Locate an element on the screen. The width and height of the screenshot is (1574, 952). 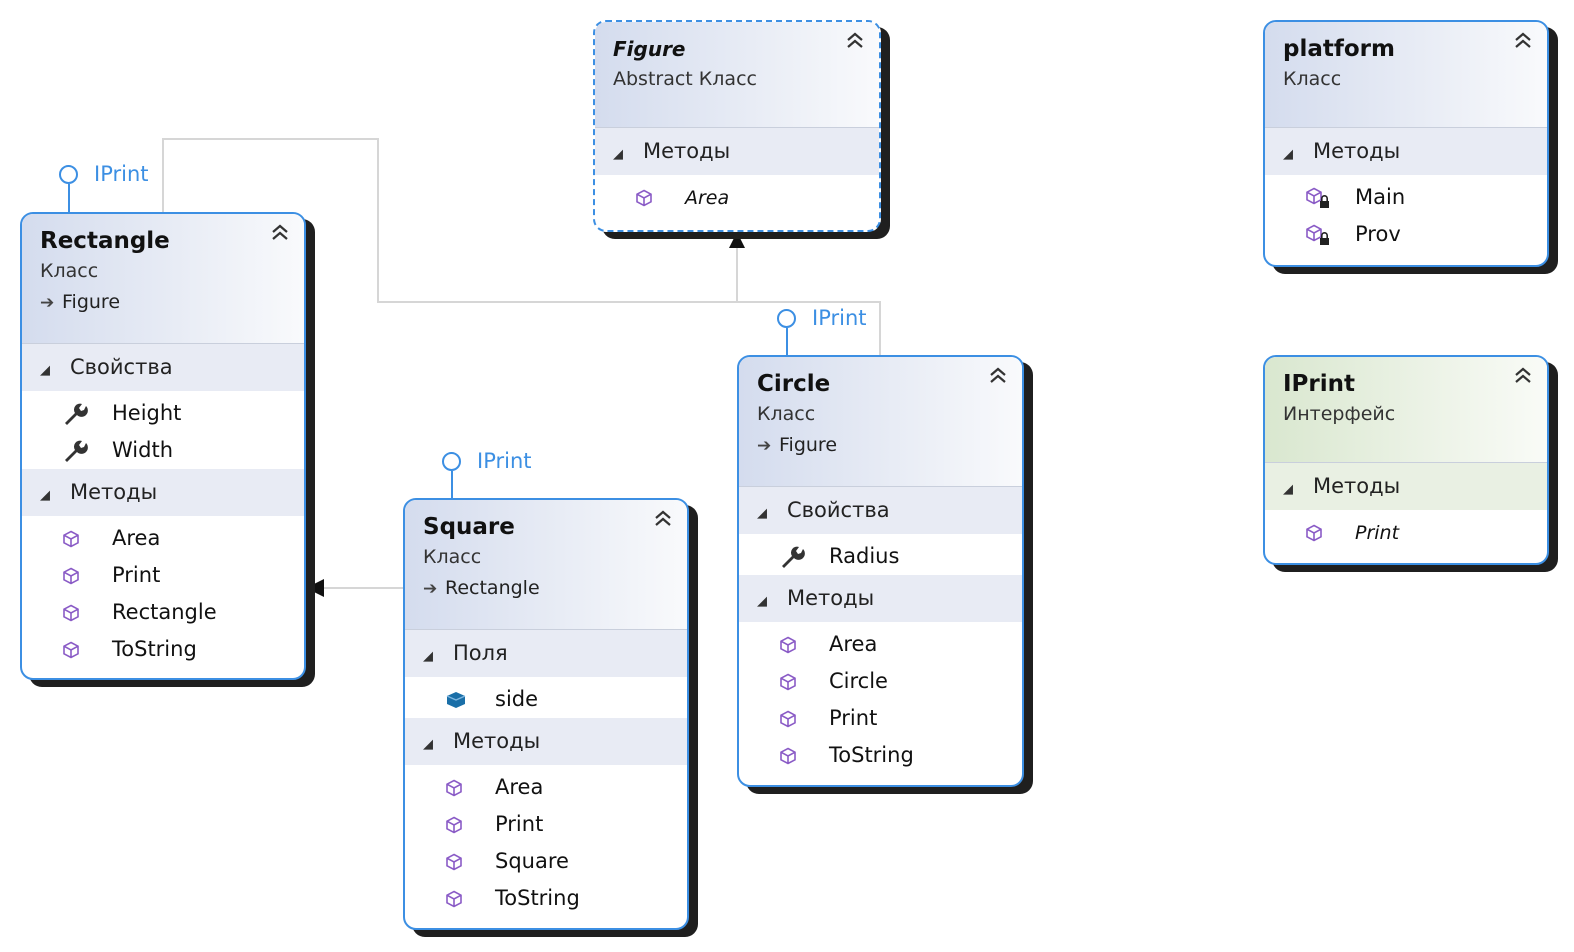
field-icon is located at coordinates (470, 700).